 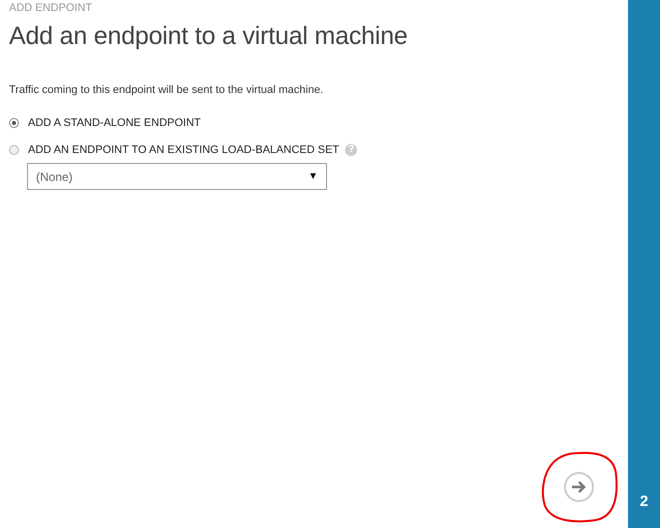 What do you see at coordinates (209, 36) in the screenshot?
I see `dialog-title: Add an endpoint to a virtual machine` at bounding box center [209, 36].